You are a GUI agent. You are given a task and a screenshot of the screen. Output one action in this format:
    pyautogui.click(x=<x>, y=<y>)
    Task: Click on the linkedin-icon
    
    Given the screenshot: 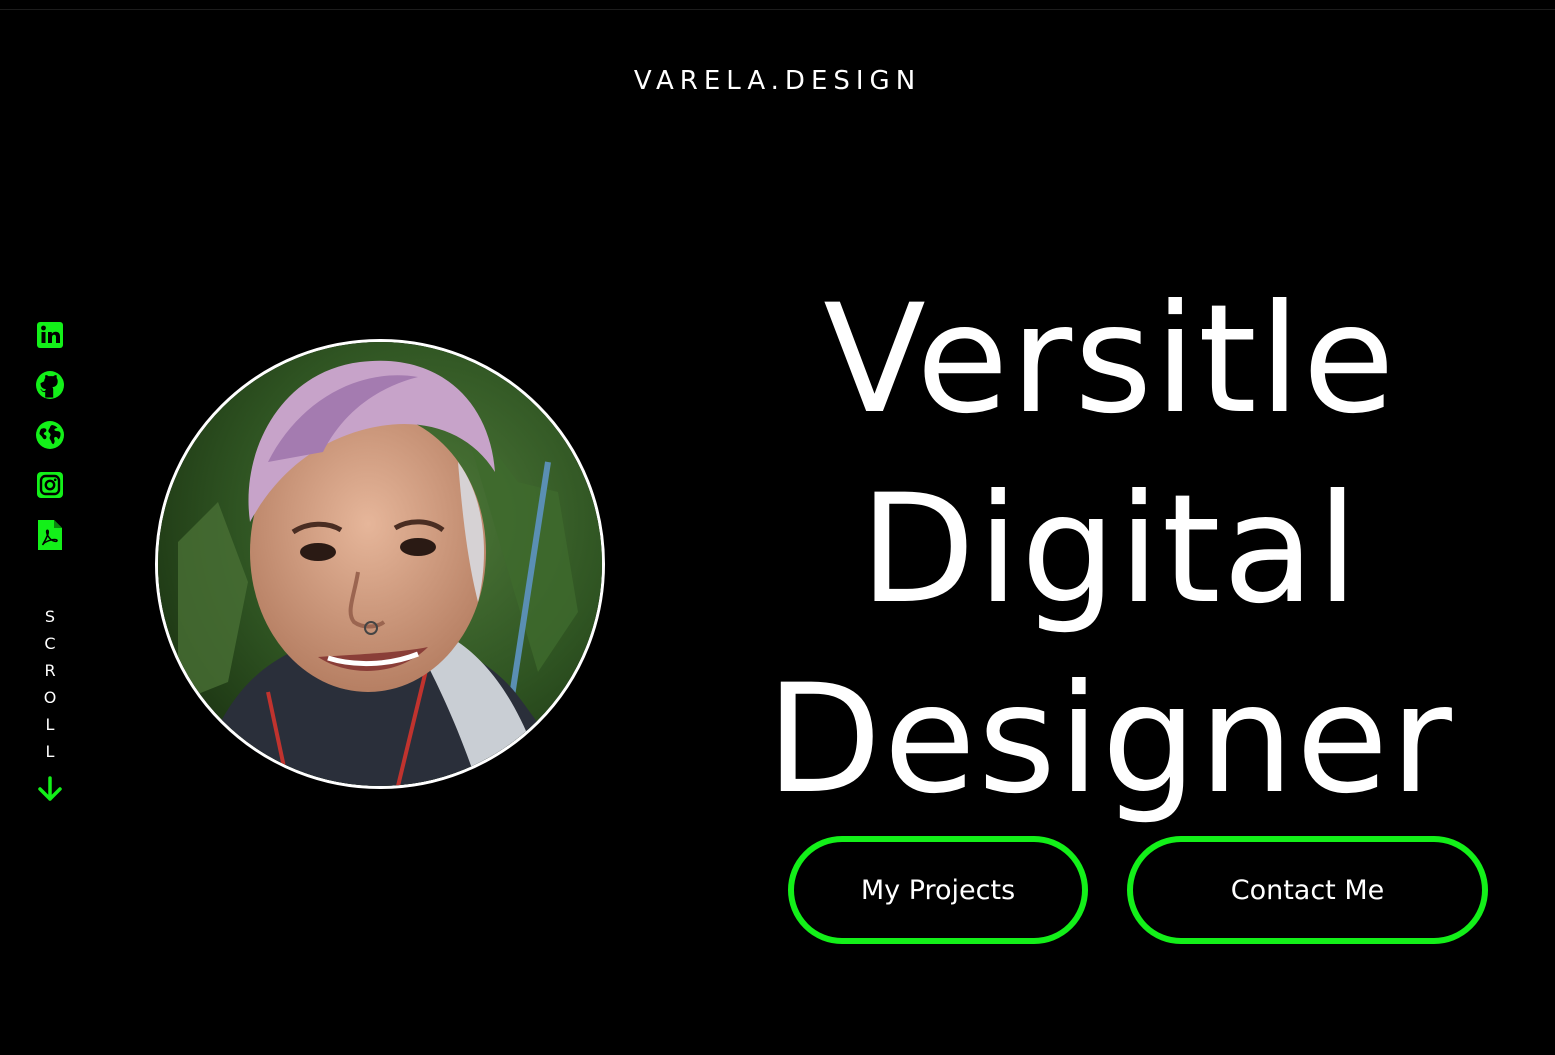 What is the action you would take?
    pyautogui.click(x=50, y=335)
    